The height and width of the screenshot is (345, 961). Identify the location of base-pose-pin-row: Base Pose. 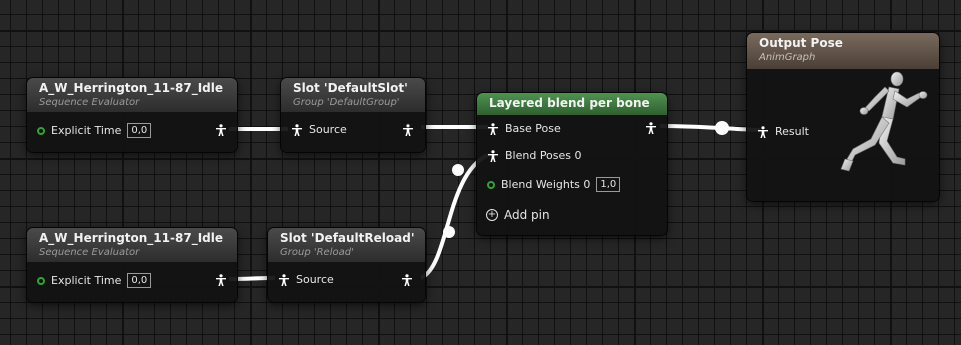
(524, 128).